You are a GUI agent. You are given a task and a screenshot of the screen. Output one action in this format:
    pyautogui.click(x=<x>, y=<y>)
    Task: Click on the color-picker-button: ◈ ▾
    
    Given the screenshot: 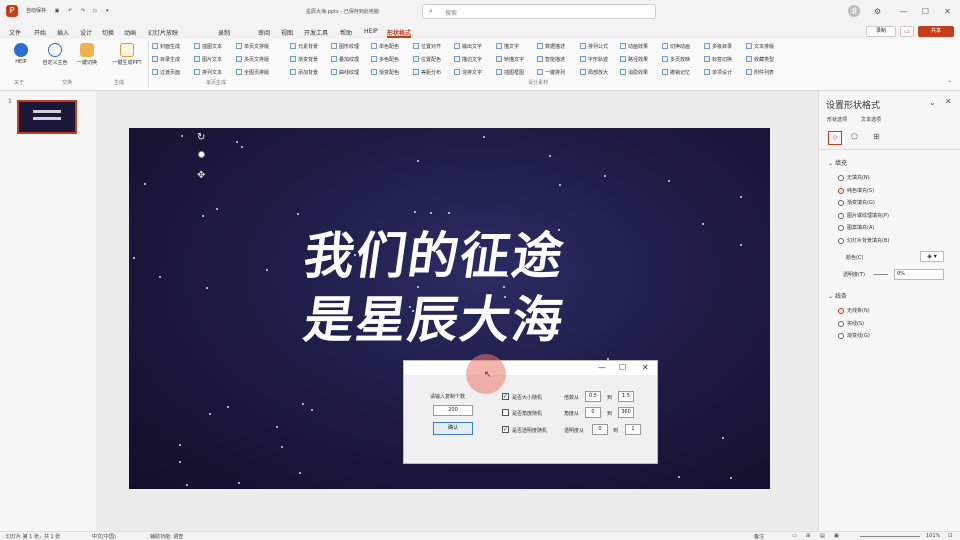 What is the action you would take?
    pyautogui.click(x=932, y=256)
    